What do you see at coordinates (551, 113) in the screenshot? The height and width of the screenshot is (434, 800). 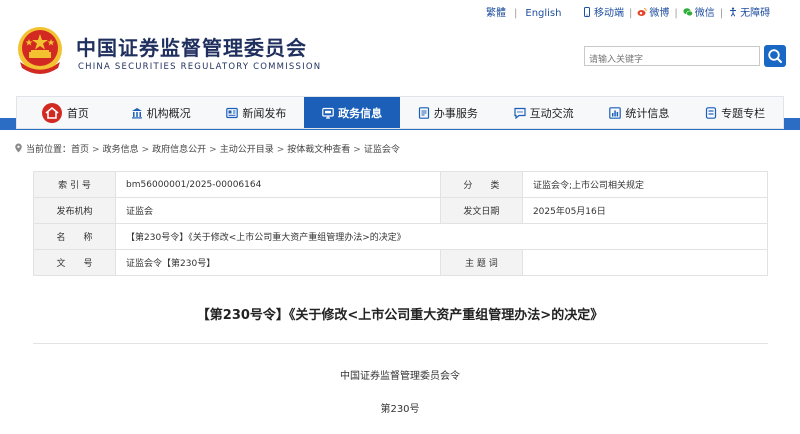 I see `nav-label: 互动交流` at bounding box center [551, 113].